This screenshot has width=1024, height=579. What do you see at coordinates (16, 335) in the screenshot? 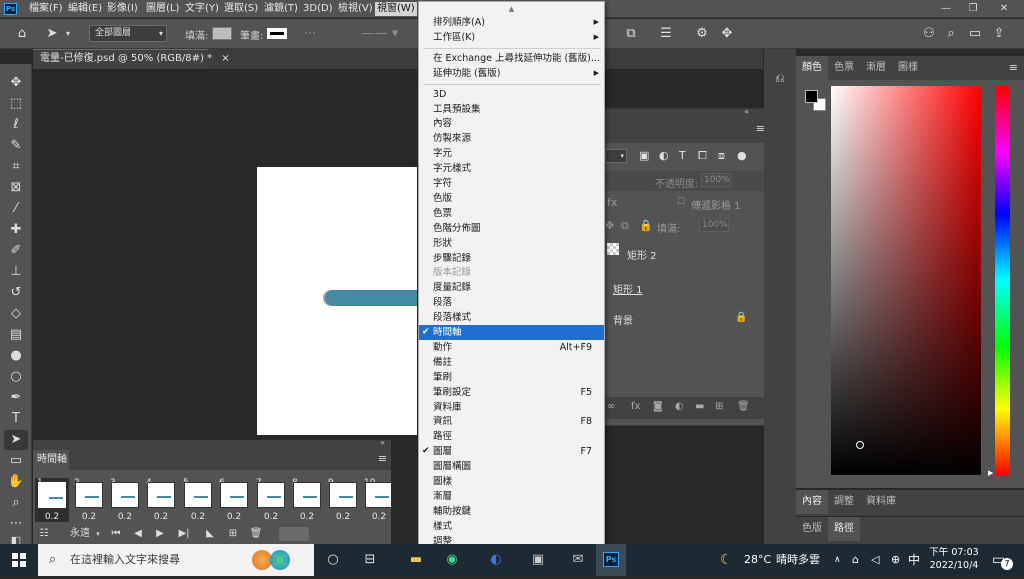
I see `gradient-tool-icon: ▤` at bounding box center [16, 335].